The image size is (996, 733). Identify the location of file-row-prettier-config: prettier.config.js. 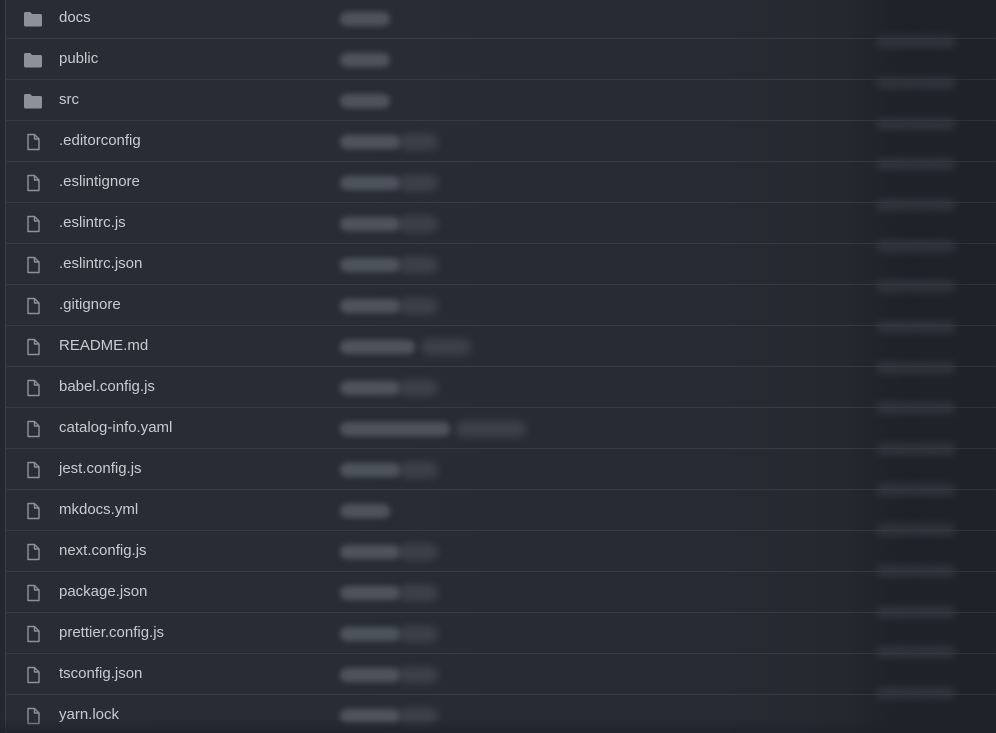
(501, 633).